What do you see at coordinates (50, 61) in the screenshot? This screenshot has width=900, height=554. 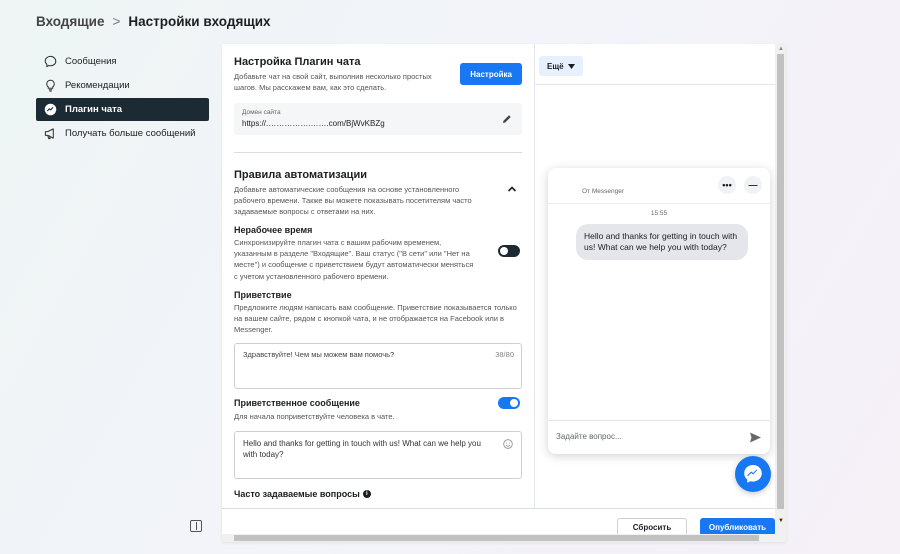 I see `chat-bubble-icon` at bounding box center [50, 61].